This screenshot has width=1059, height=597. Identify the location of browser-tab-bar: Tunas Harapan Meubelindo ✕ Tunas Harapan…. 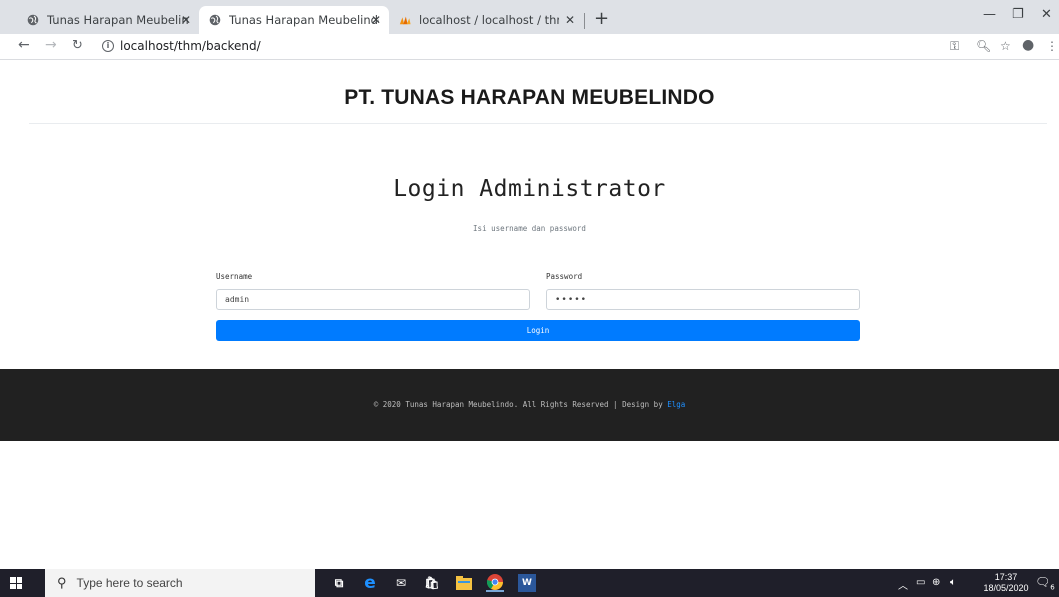
(529, 17).